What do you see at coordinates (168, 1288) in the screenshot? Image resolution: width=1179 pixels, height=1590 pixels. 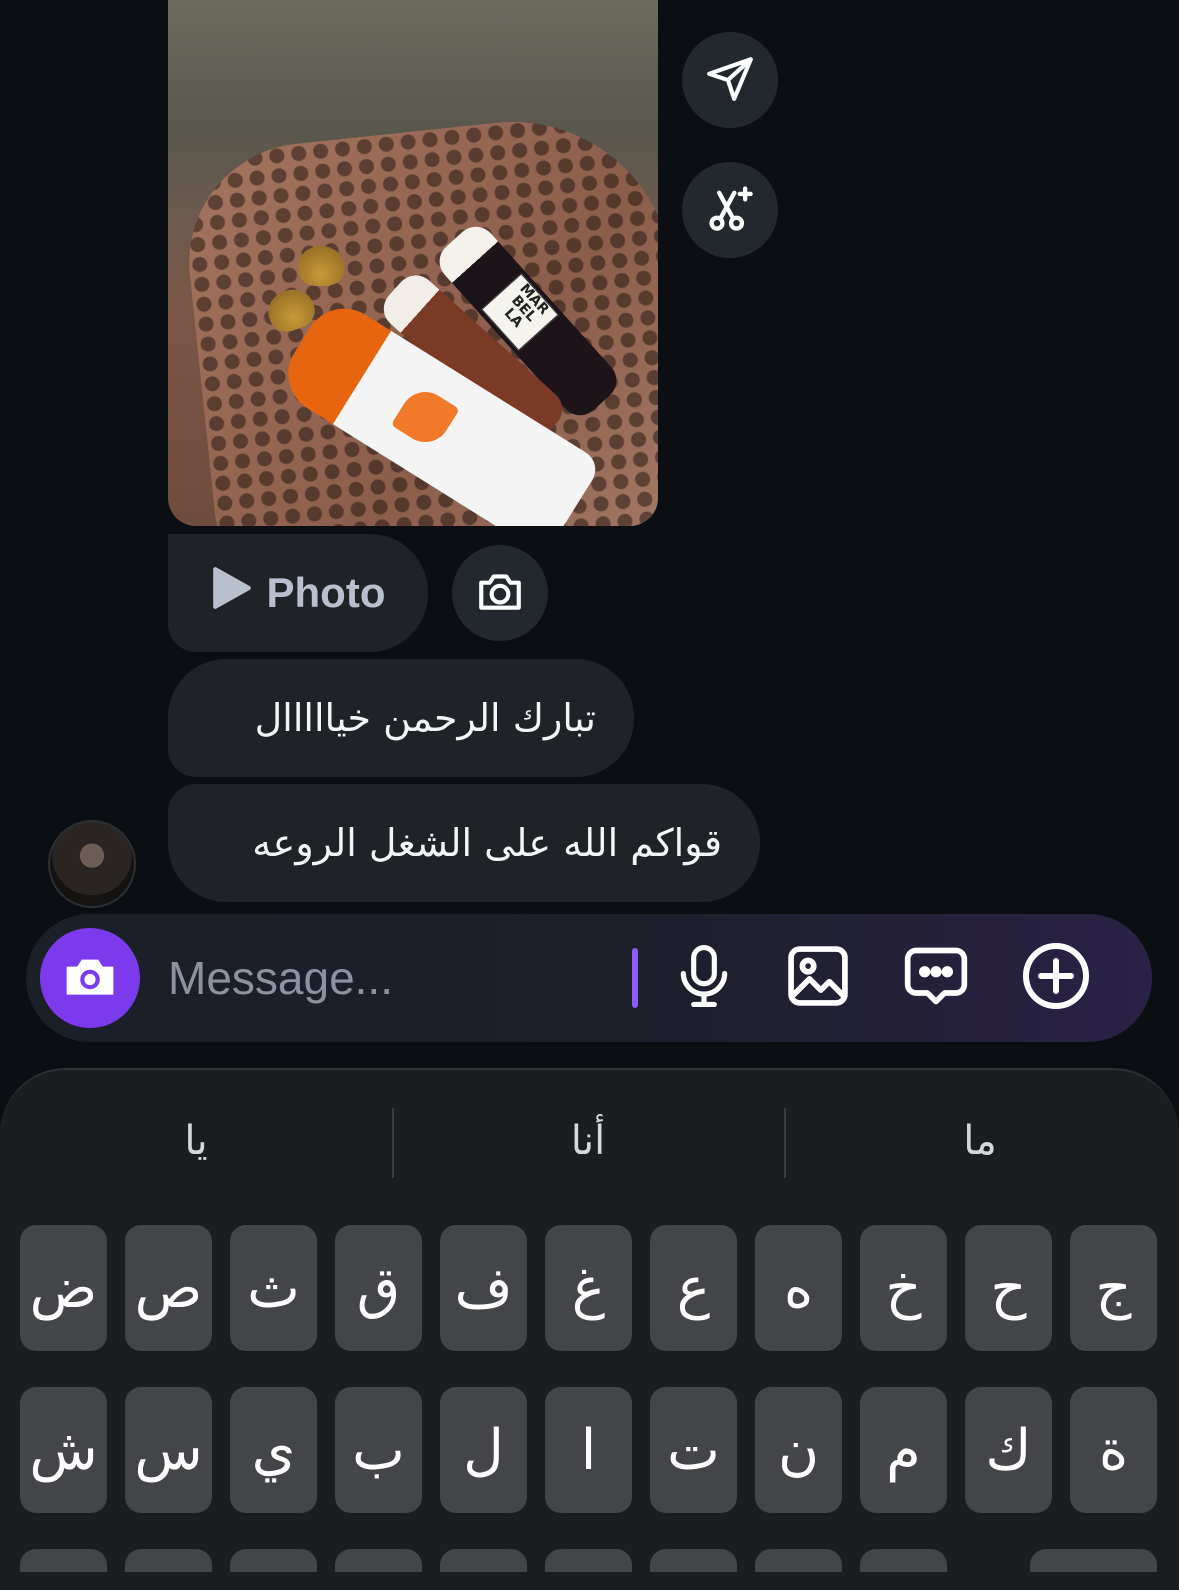 I see `key: ص` at bounding box center [168, 1288].